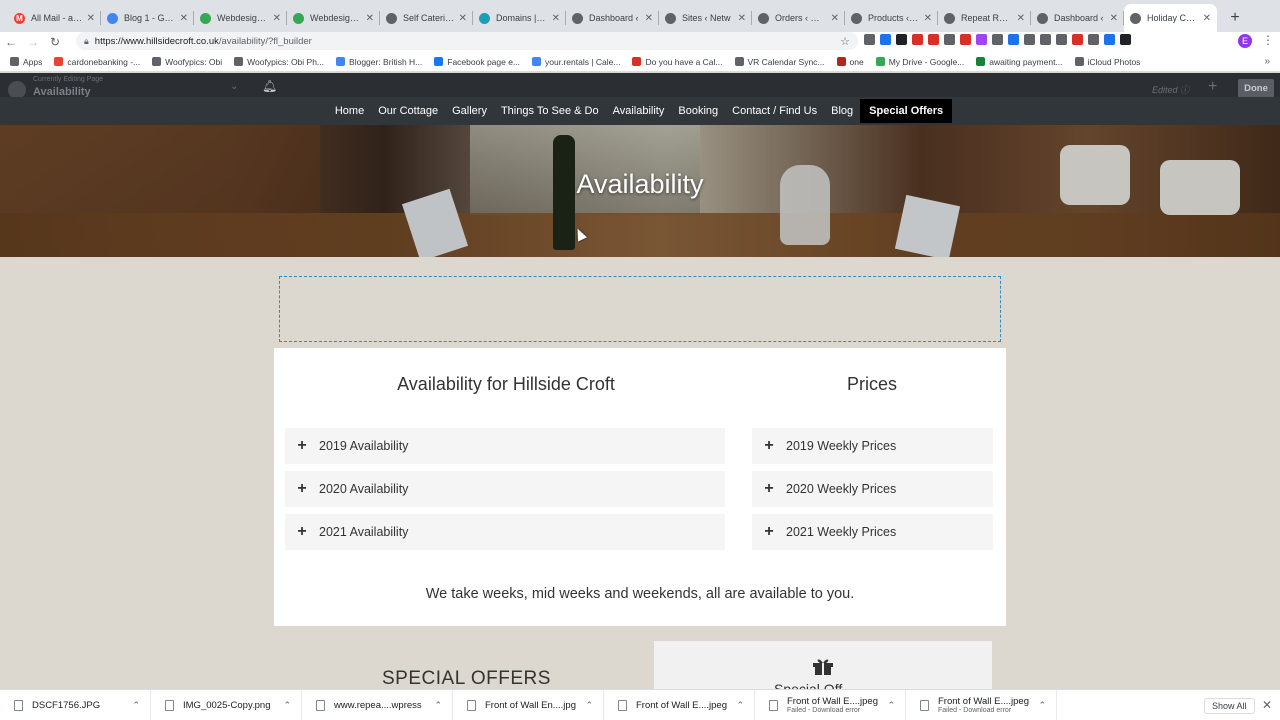 The image size is (1280, 720). I want to click on browser-tab: Products ‹ W ✕, so click(891, 18).